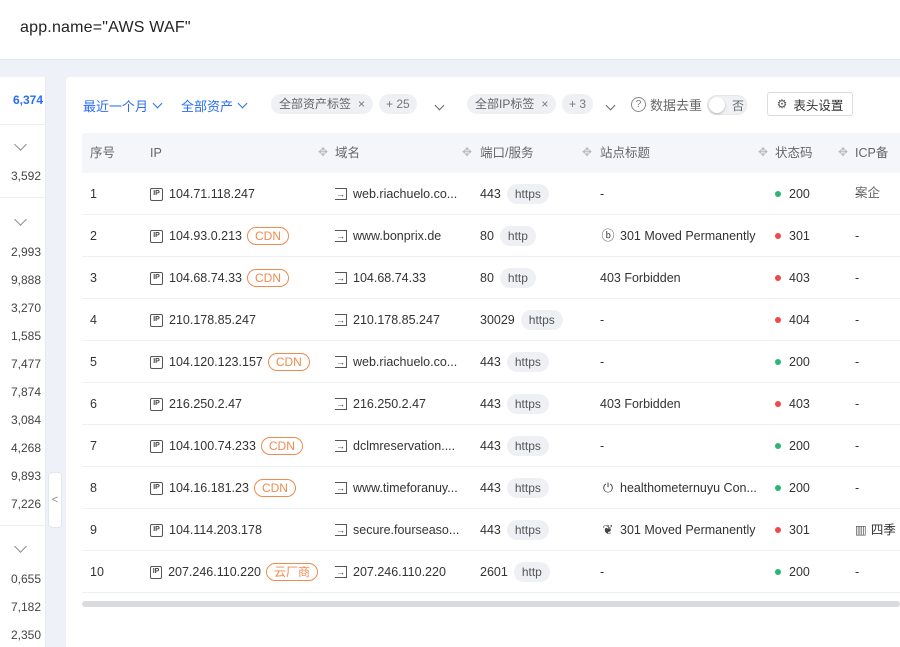 The width and height of the screenshot is (900, 647). Describe the element at coordinates (209, 488) in the screenshot. I see `ip-link: 104.16.181.23` at that location.